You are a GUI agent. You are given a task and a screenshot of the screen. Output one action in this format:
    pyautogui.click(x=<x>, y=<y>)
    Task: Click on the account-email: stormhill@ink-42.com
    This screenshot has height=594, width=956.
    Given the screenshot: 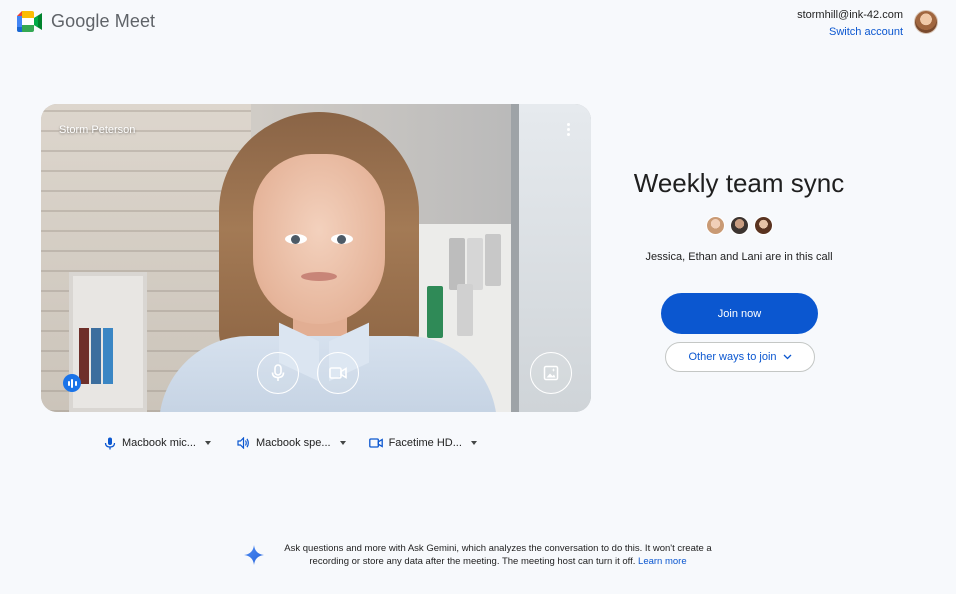 What is the action you would take?
    pyautogui.click(x=850, y=15)
    